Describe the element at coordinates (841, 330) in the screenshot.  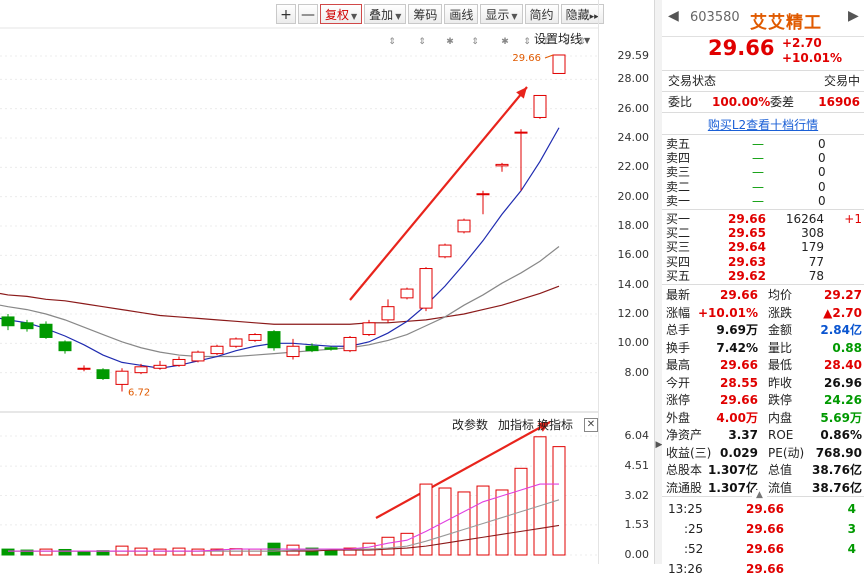
I see `stat-value: 2.84亿` at that location.